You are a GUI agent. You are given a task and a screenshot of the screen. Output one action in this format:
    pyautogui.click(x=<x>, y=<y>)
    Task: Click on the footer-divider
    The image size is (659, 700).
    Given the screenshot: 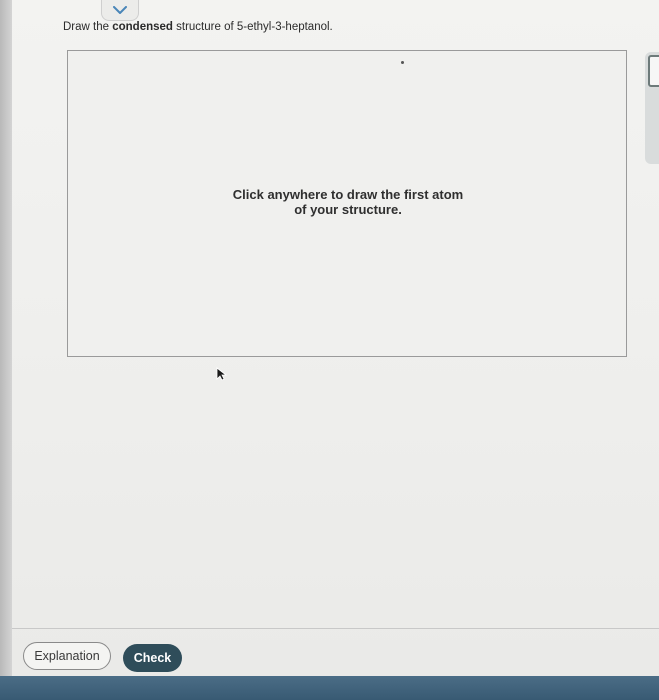 What is the action you would take?
    pyautogui.click(x=335, y=628)
    